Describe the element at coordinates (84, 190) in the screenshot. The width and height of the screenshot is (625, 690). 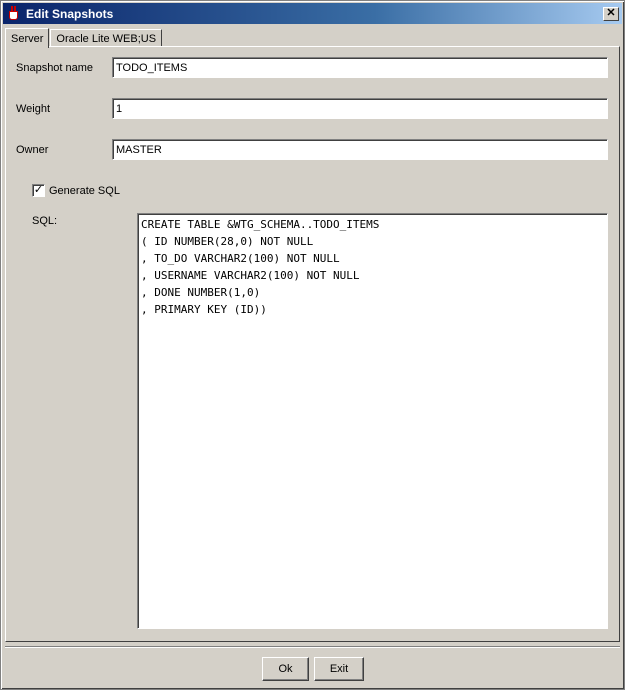
I see `generate-sql-label: Generate SQL` at that location.